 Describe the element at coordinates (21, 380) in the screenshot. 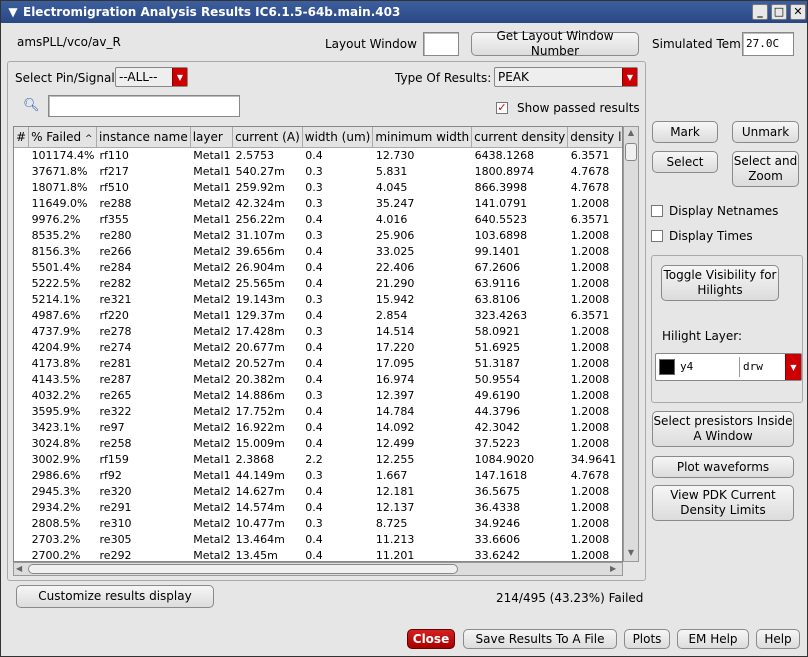

I see `table-cell` at that location.